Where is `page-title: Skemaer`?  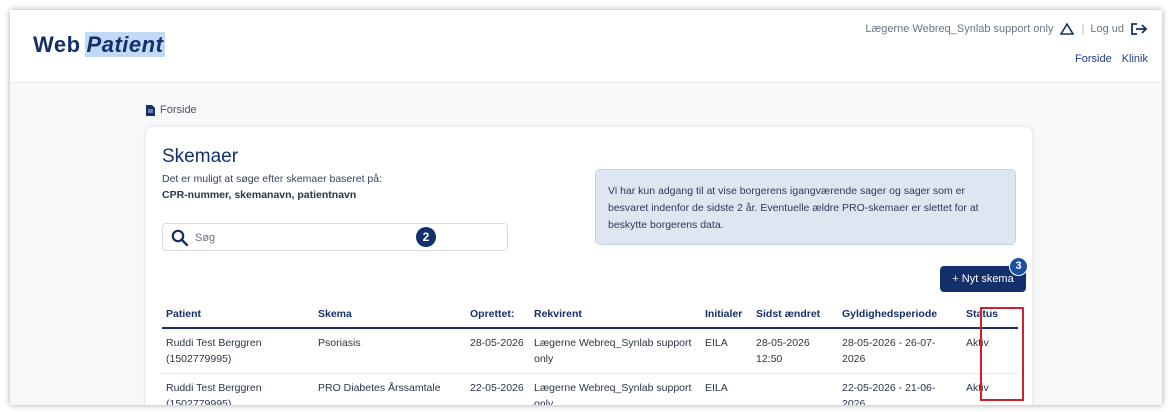 page-title: Skemaer is located at coordinates (200, 156).